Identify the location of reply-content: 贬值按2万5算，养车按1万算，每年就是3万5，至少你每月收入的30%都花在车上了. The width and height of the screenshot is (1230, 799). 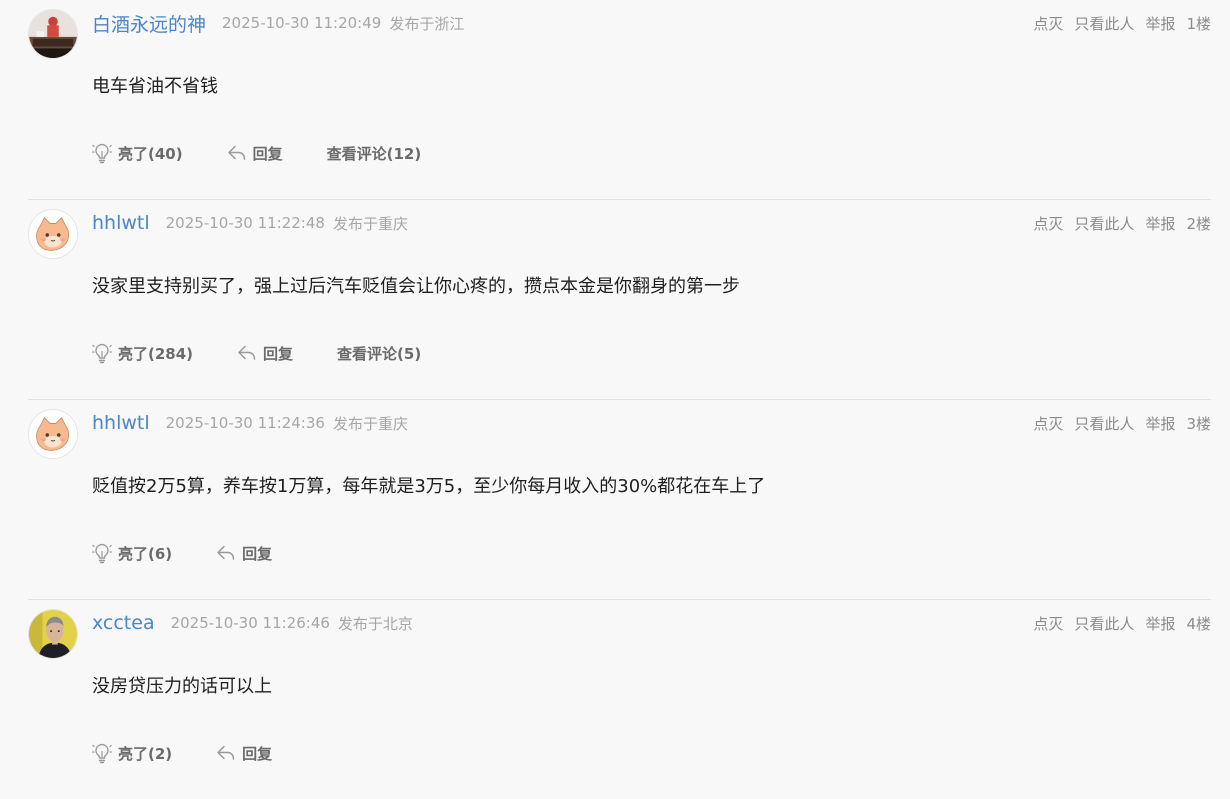
(429, 486).